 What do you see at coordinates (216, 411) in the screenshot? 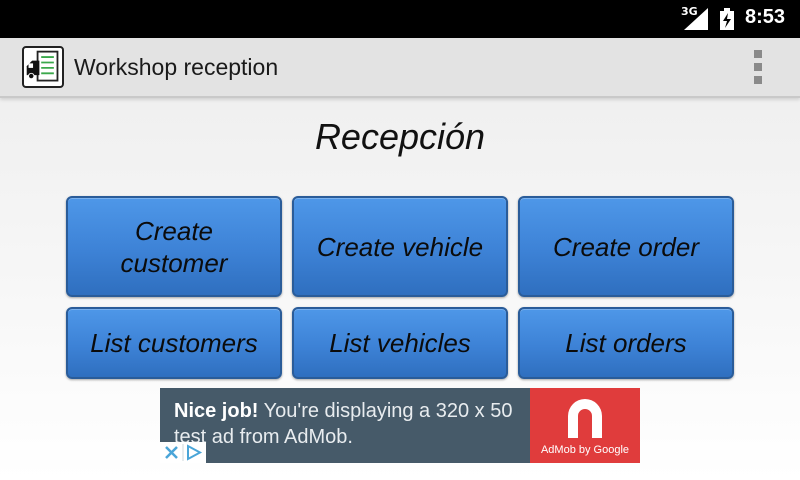
I see `ad-headline: Nice job!` at bounding box center [216, 411].